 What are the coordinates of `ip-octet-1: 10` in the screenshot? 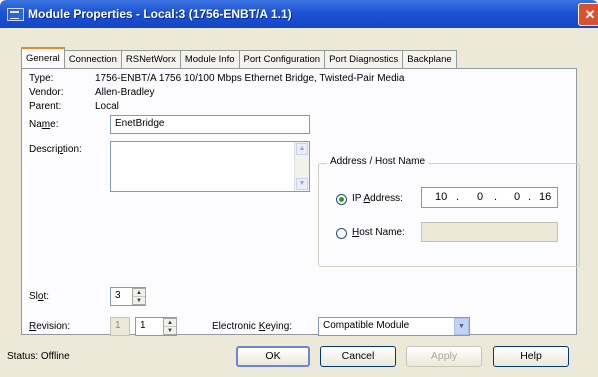 It's located at (441, 197).